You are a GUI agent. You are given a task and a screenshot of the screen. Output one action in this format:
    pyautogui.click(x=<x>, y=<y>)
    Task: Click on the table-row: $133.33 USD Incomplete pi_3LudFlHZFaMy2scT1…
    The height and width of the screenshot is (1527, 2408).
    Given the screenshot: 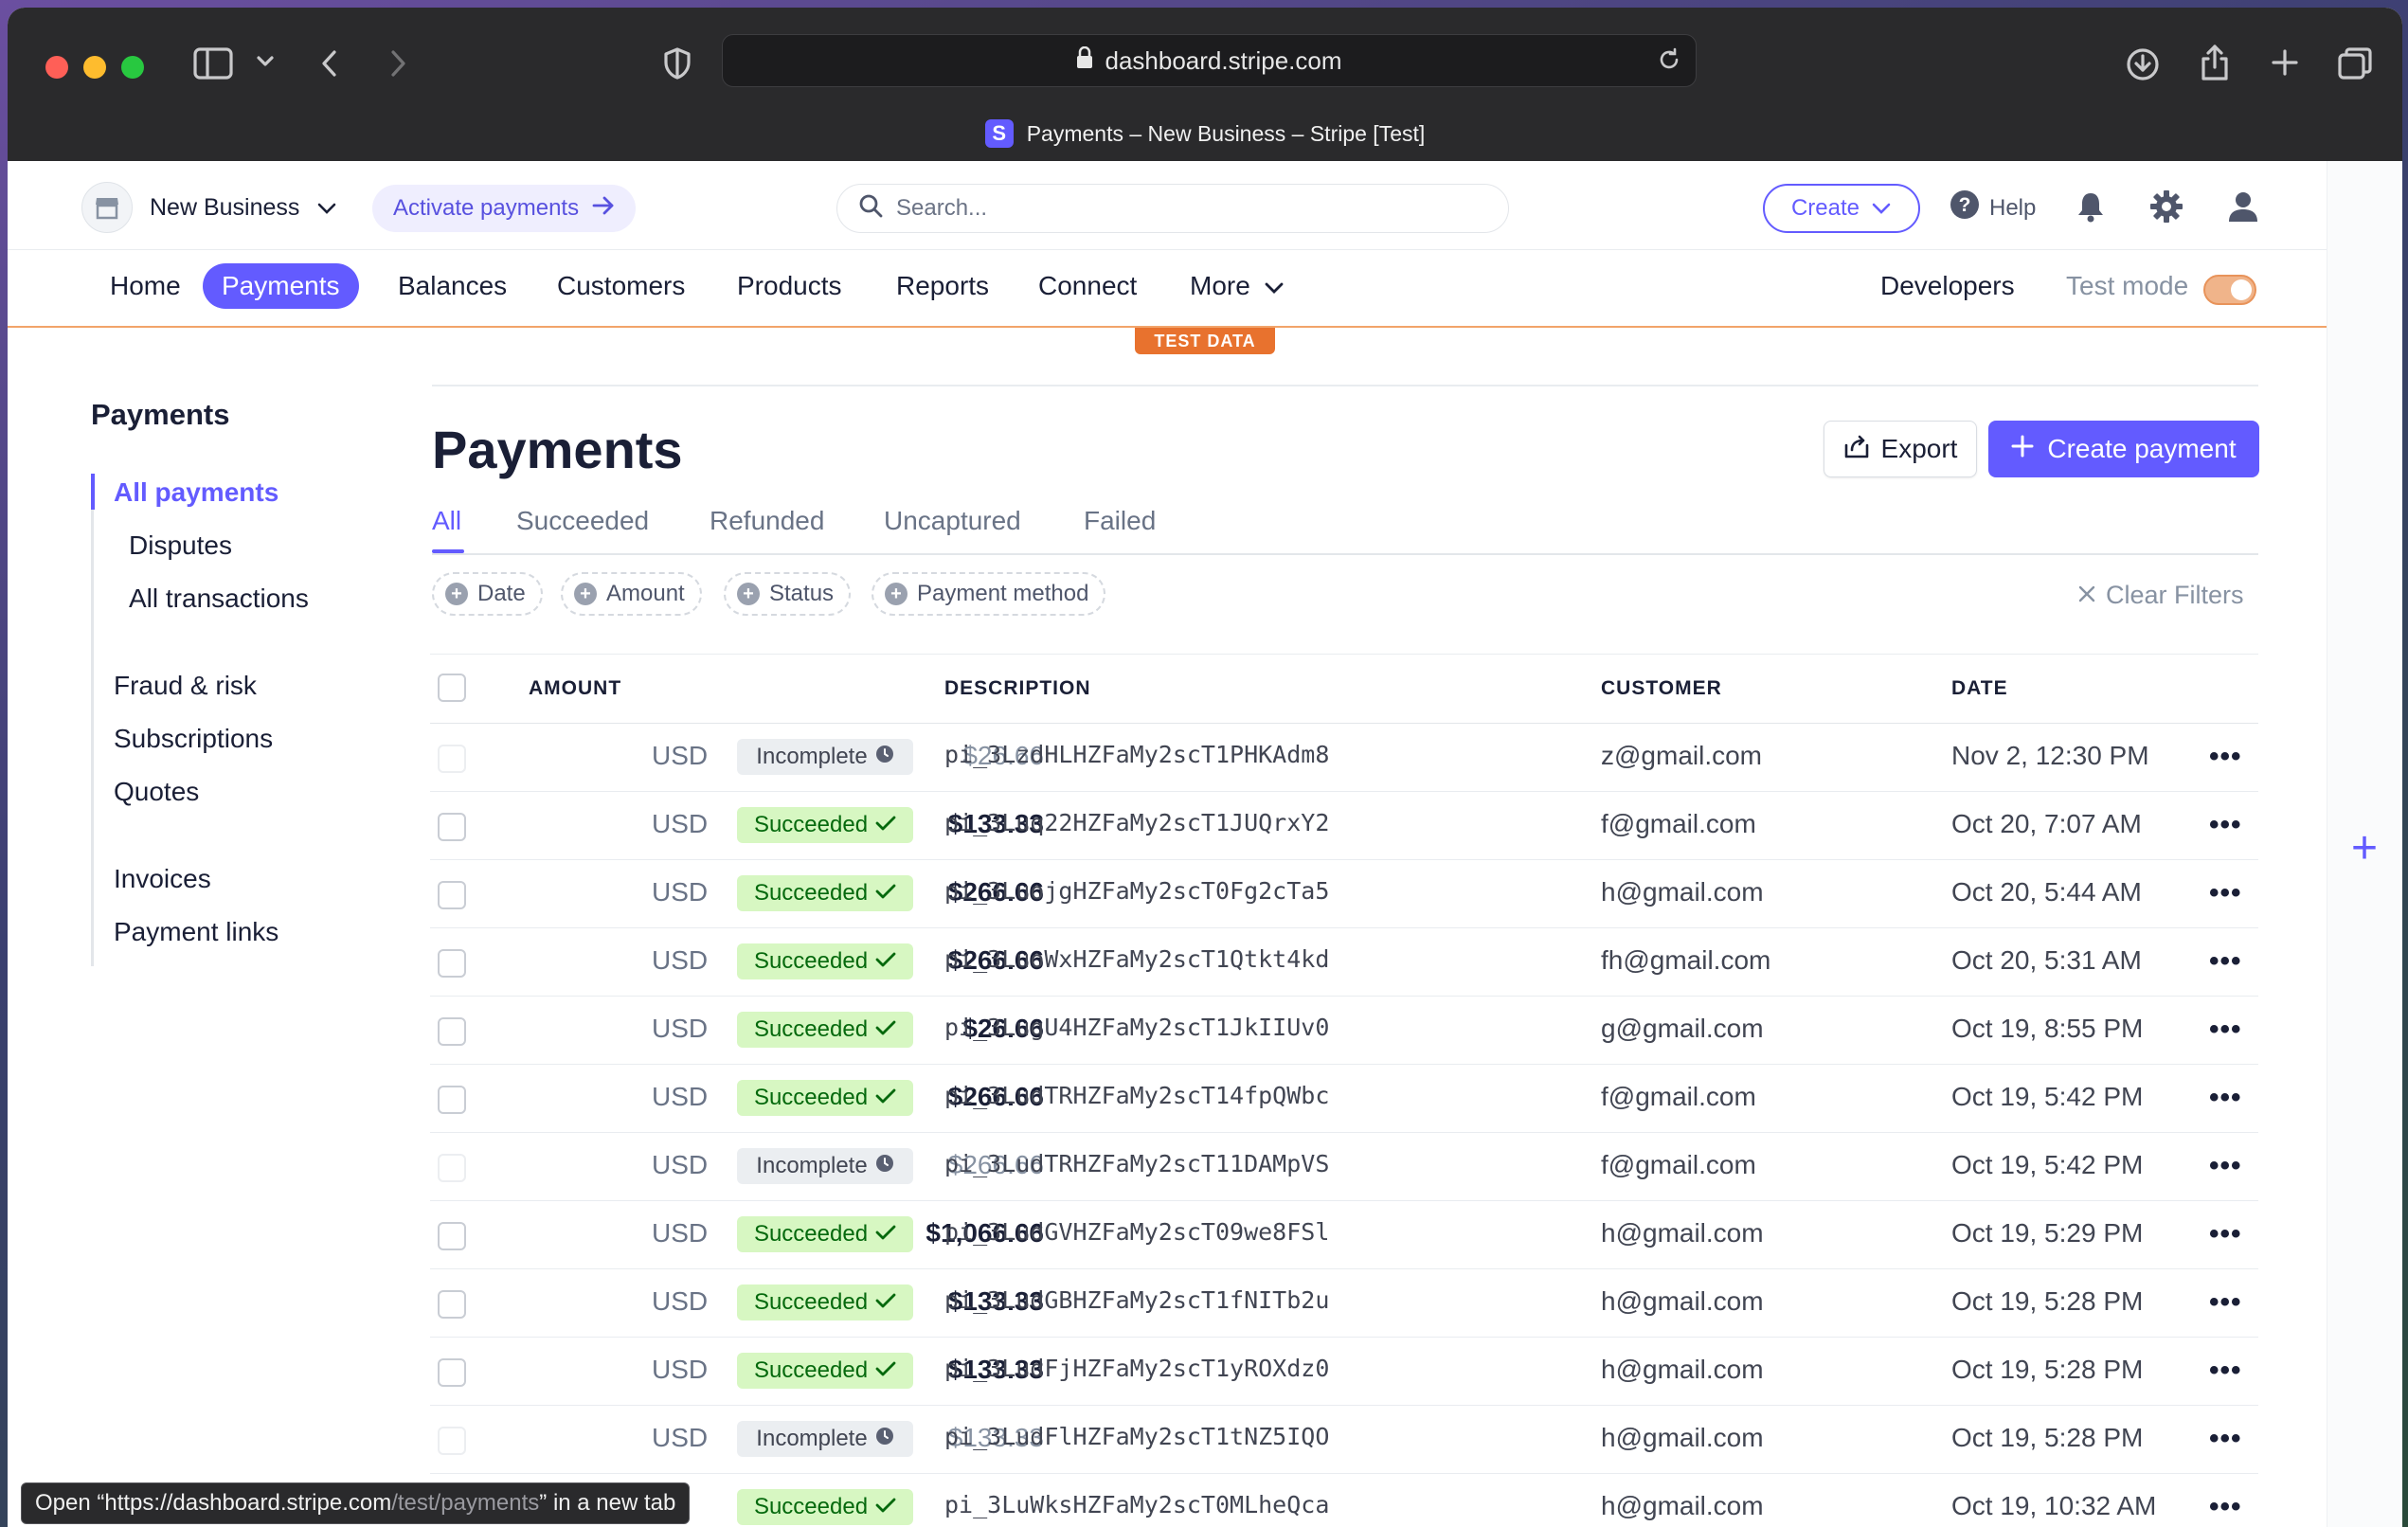 What is the action you would take?
    pyautogui.click(x=1344, y=1440)
    